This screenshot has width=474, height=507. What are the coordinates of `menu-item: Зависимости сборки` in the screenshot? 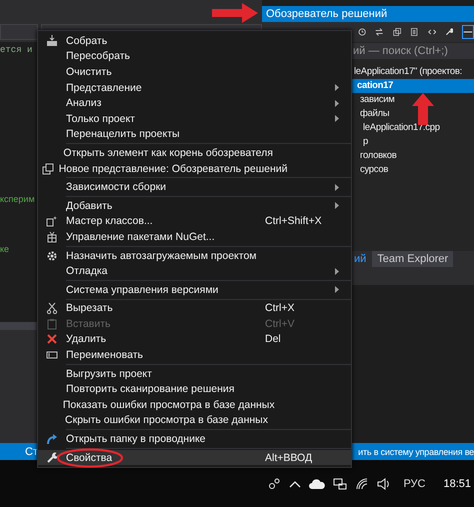 It's located at (194, 187).